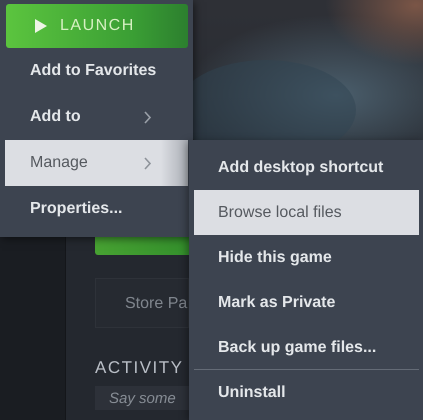  I want to click on menu-item: Mark as Private, so click(306, 302).